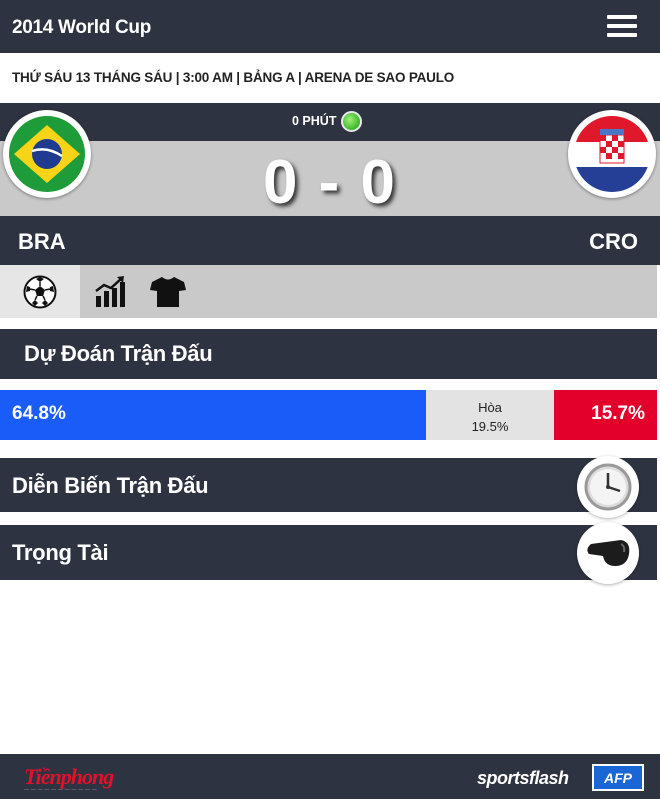  Describe the element at coordinates (61, 790) in the screenshot. I see `tienphong-logo-subline: — — — — — — — — — — —` at that location.